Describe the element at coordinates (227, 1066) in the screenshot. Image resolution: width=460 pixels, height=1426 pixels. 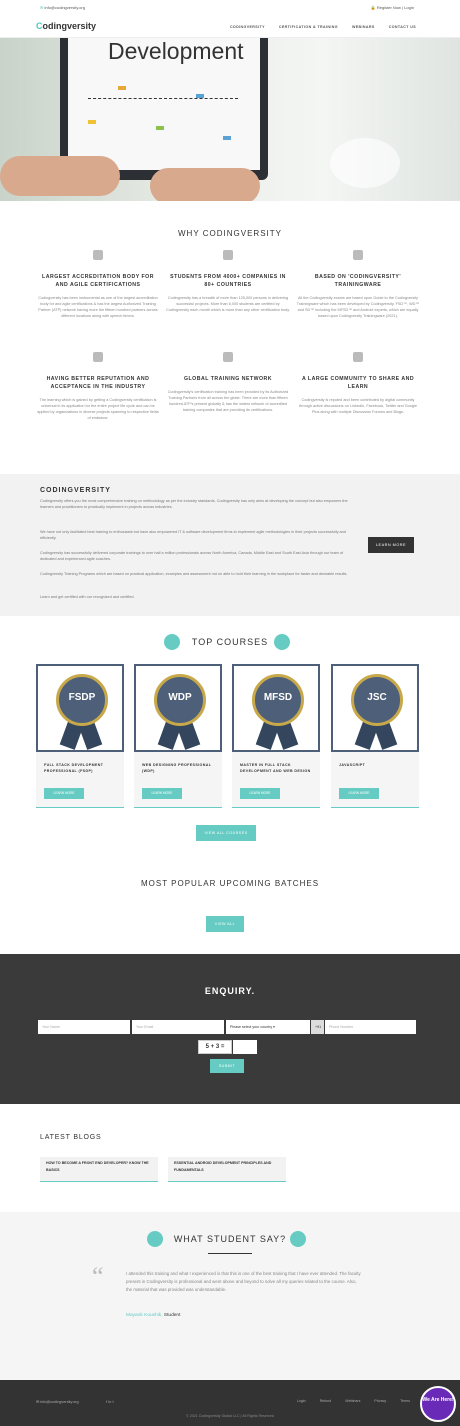
I see `submit-button: SUBMIT` at that location.